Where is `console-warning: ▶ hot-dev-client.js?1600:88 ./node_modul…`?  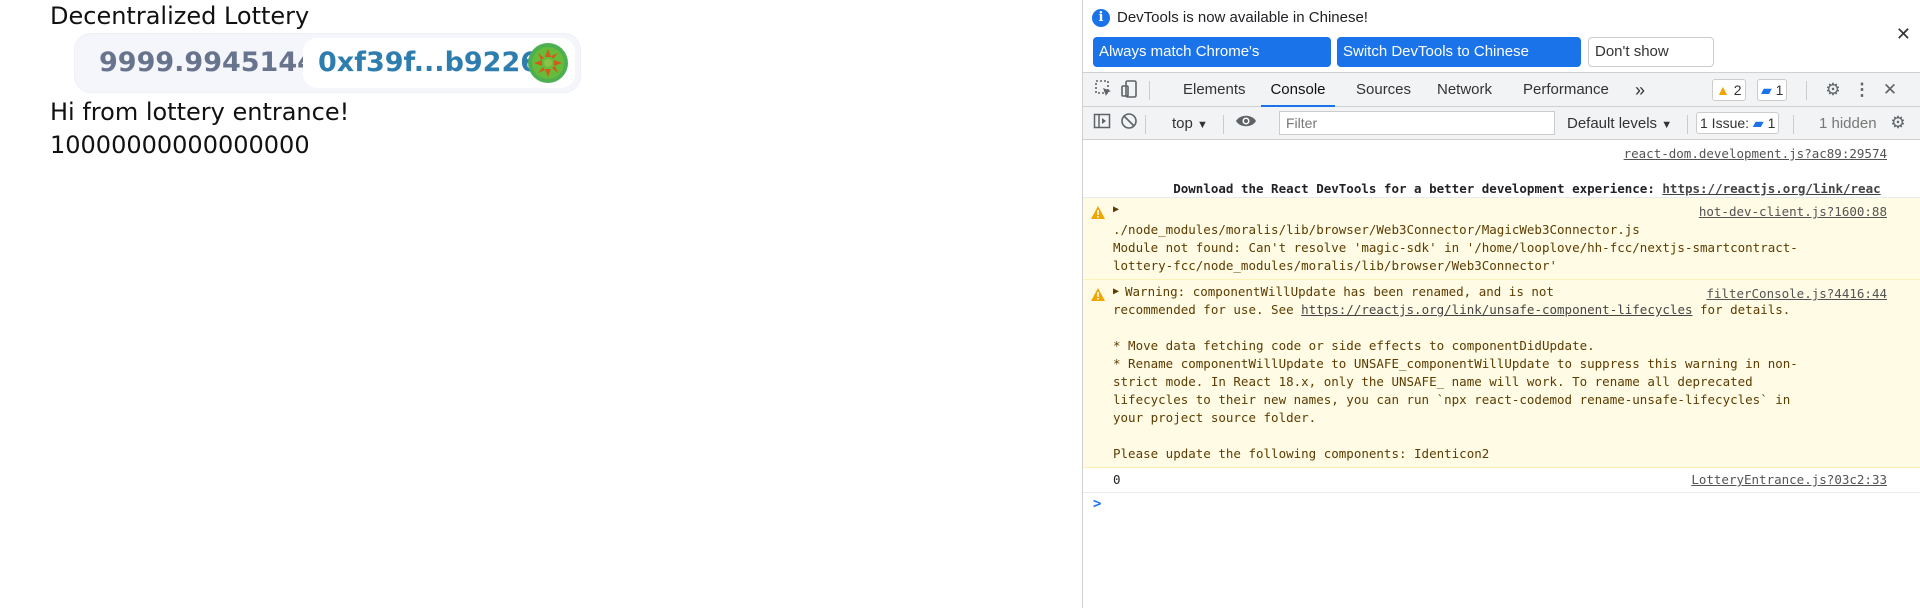
console-warning: ▶ hot-dev-client.js?1600:88 ./node_modul… is located at coordinates (1501, 239).